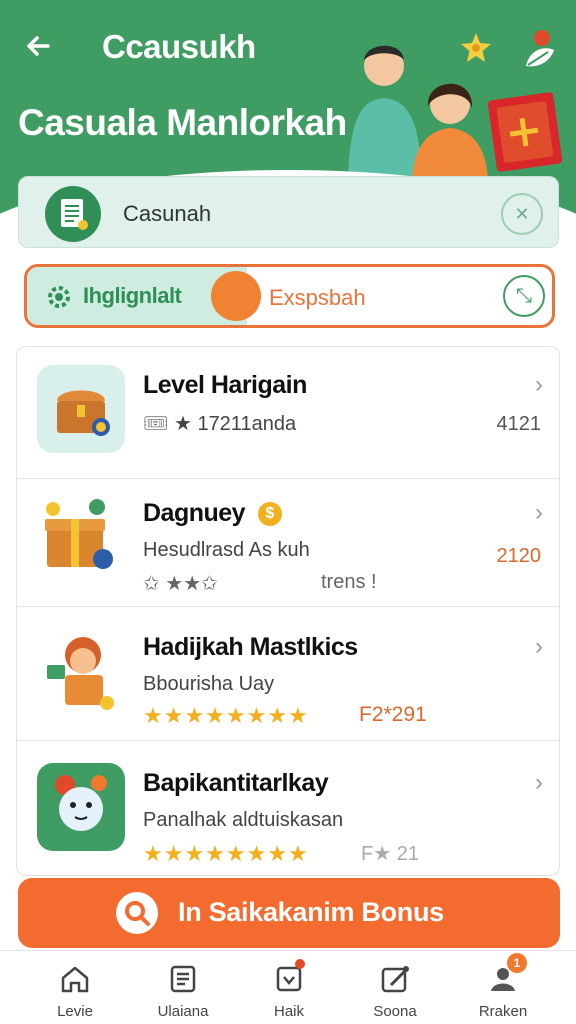 The width and height of the screenshot is (576, 1024). I want to click on tool-icon: ⤡, so click(524, 295).